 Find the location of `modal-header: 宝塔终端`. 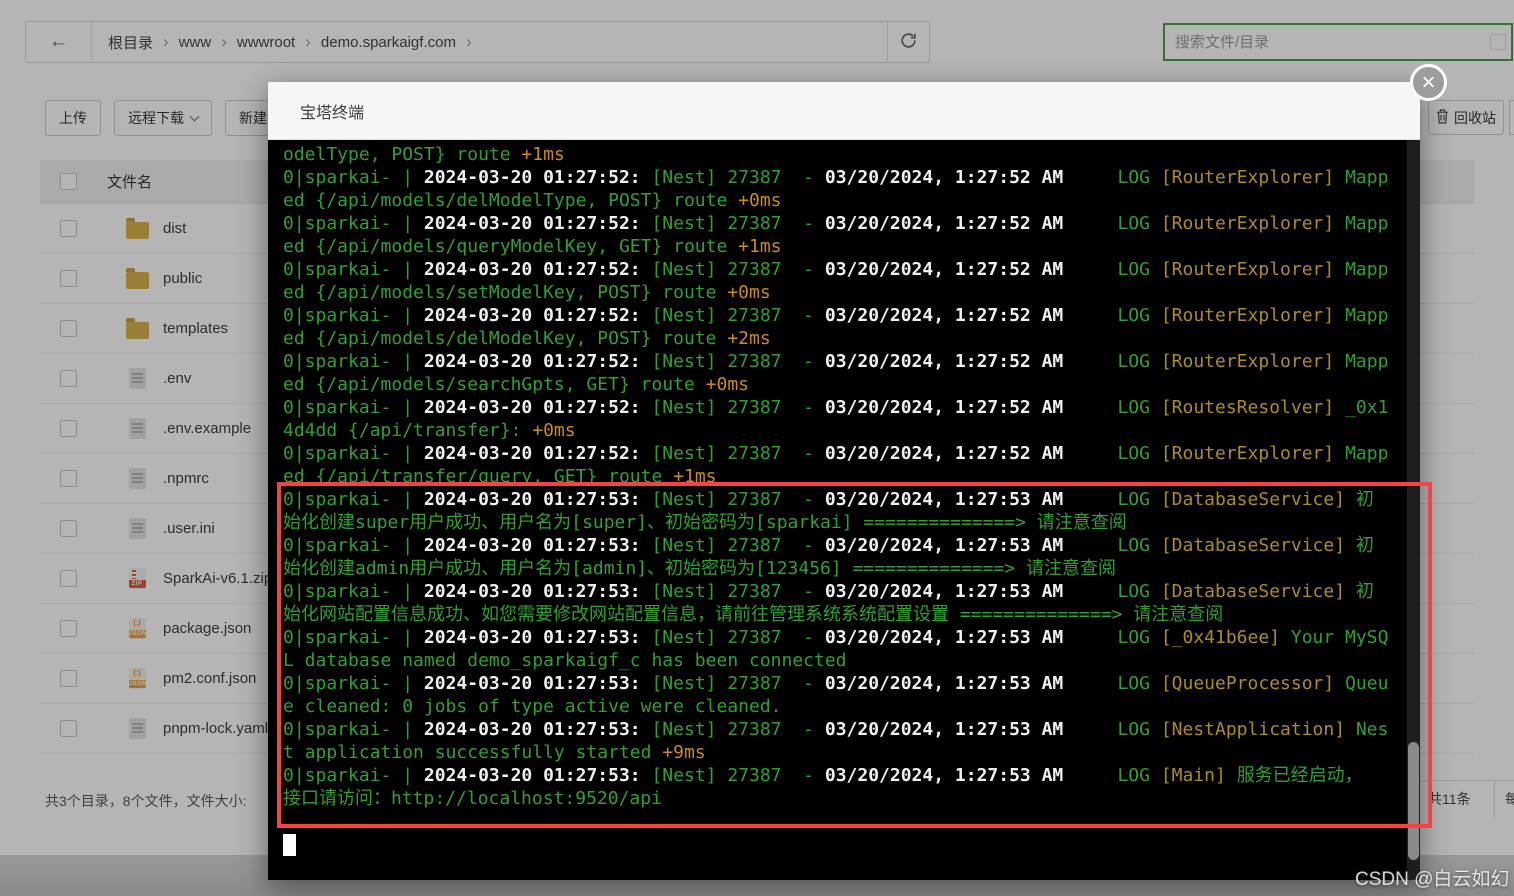

modal-header: 宝塔终端 is located at coordinates (844, 111).